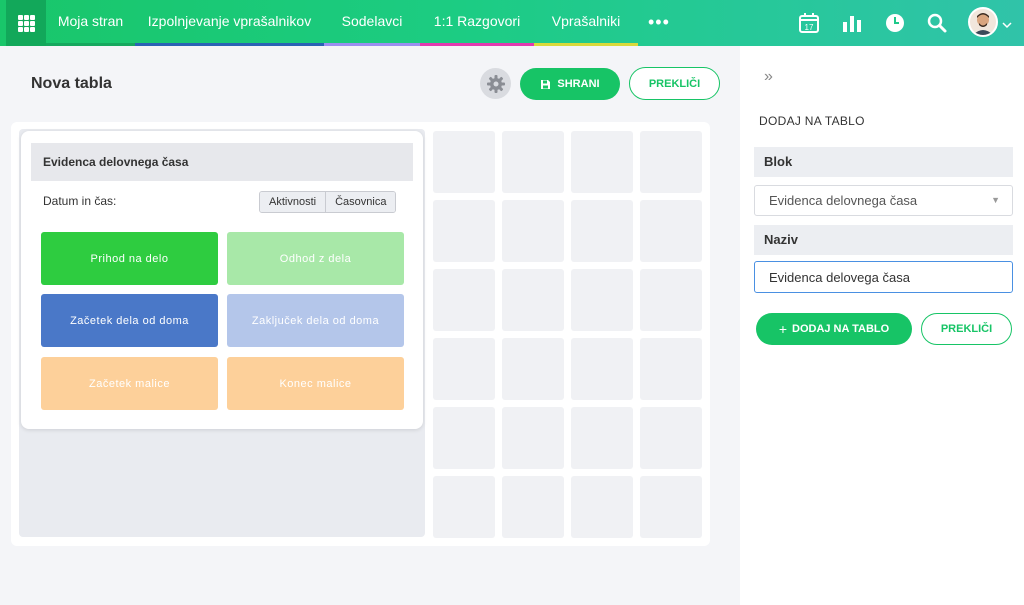 This screenshot has width=1024, height=605. Describe the element at coordinates (129, 383) in the screenshot. I see `start-break-button: Začetek malice` at that location.